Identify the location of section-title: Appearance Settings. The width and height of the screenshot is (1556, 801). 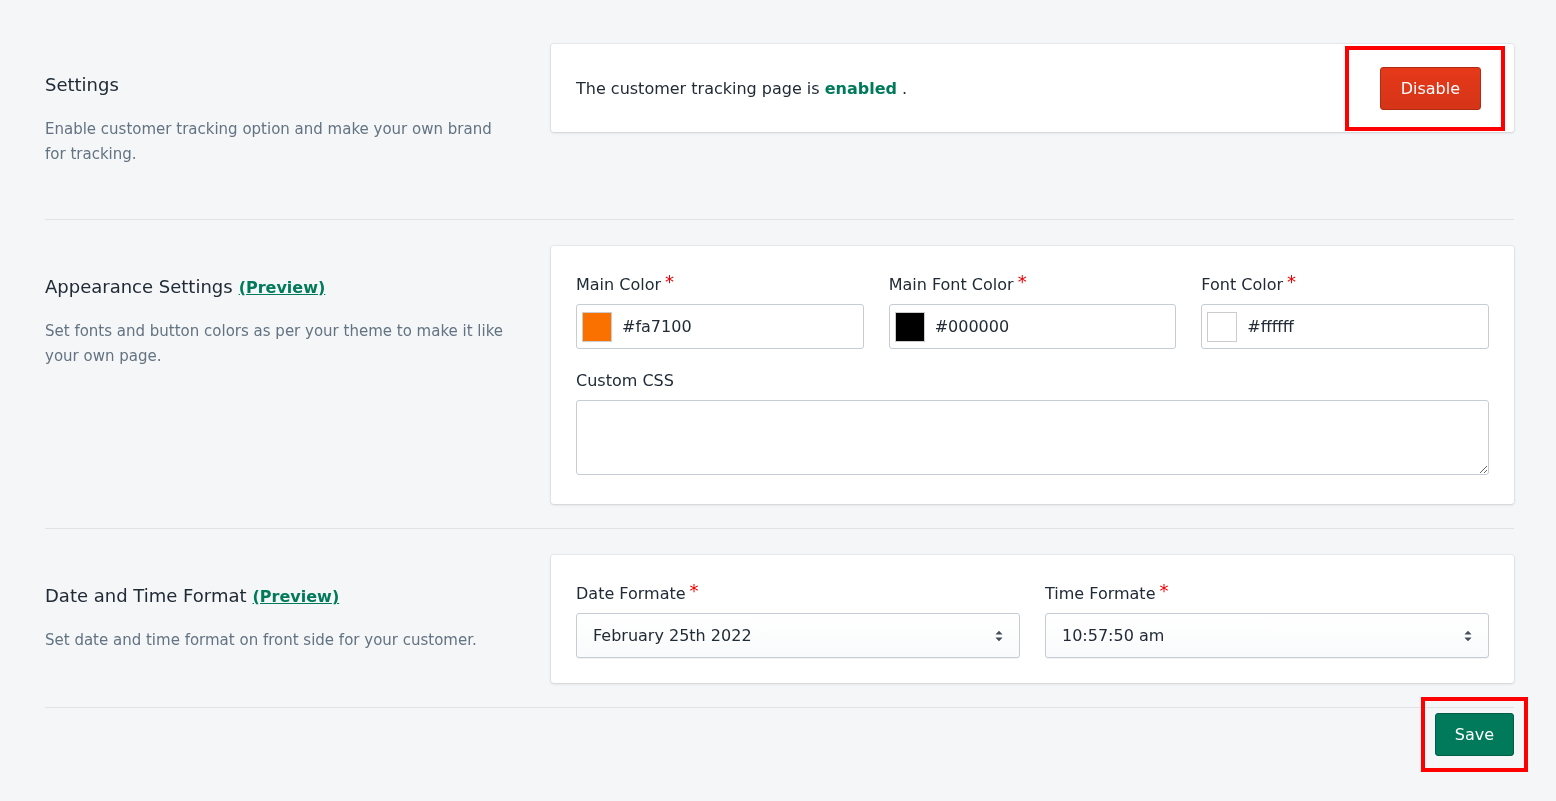
(139, 286).